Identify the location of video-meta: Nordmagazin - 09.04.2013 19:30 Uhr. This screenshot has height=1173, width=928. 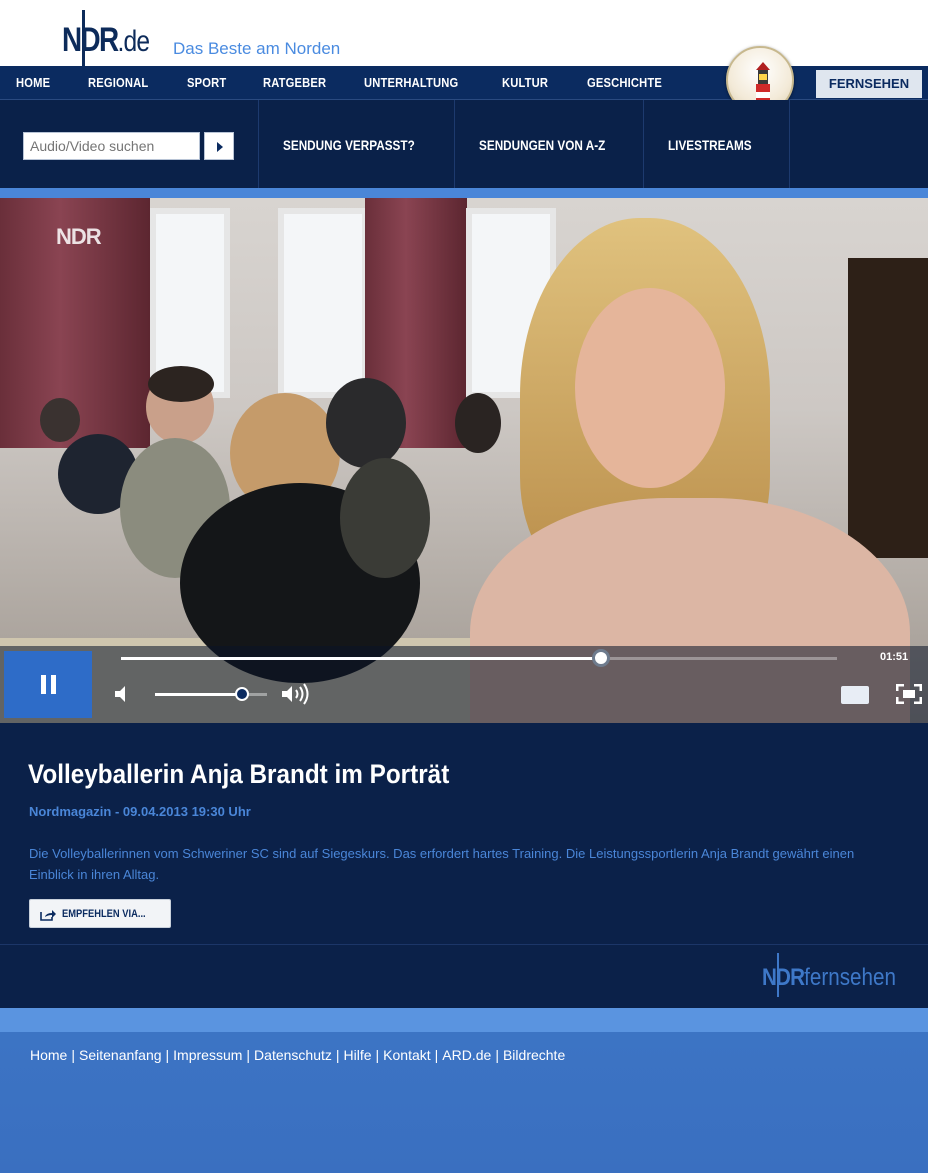
(140, 812).